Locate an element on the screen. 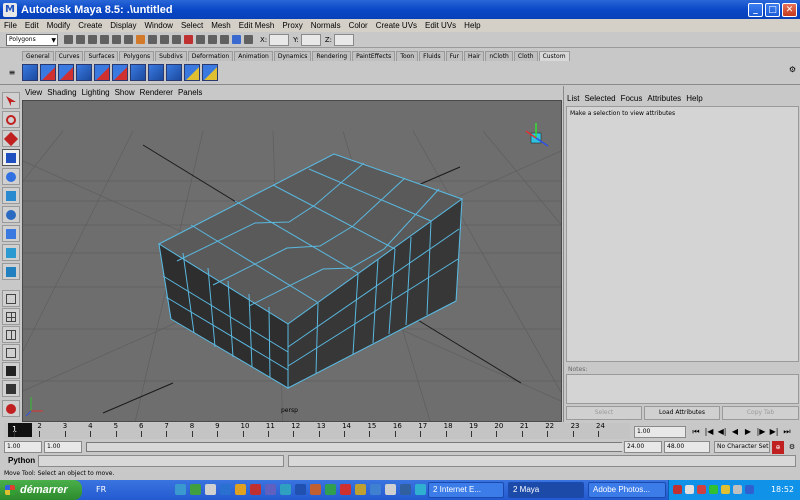 The width and height of the screenshot is (800, 500). menu-normals: Normals is located at coordinates (326, 25).